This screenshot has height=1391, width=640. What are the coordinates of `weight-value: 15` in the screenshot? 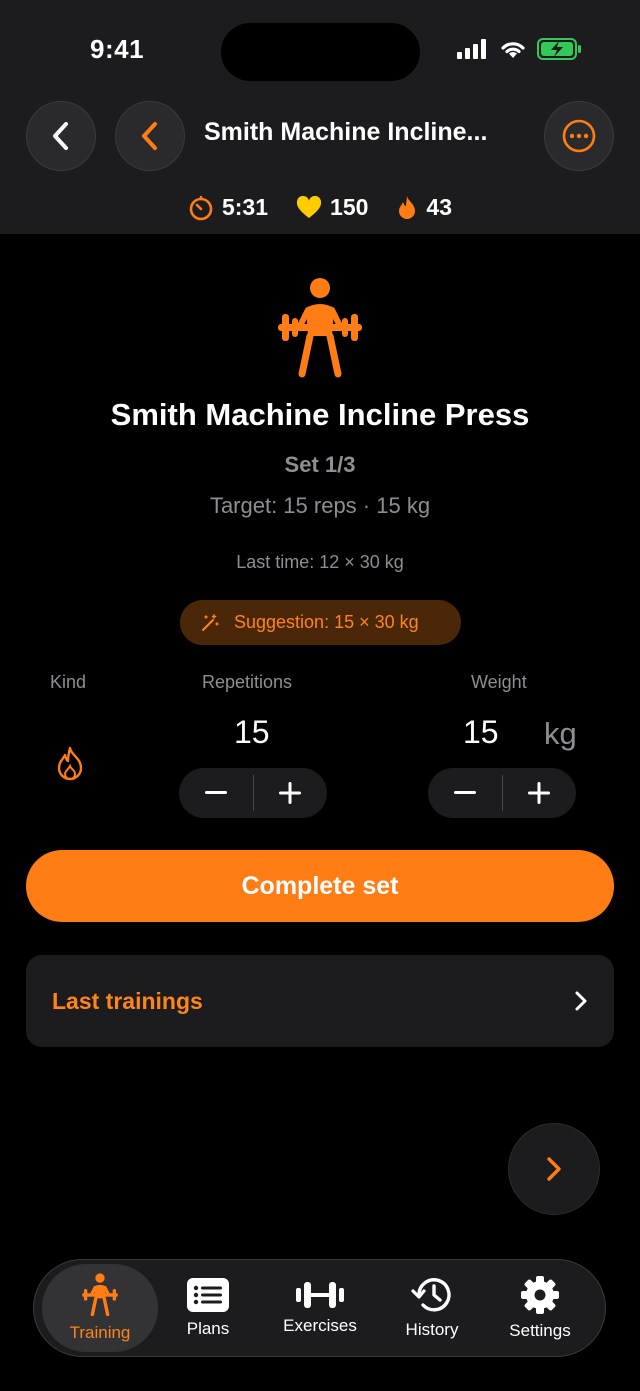 It's located at (481, 732).